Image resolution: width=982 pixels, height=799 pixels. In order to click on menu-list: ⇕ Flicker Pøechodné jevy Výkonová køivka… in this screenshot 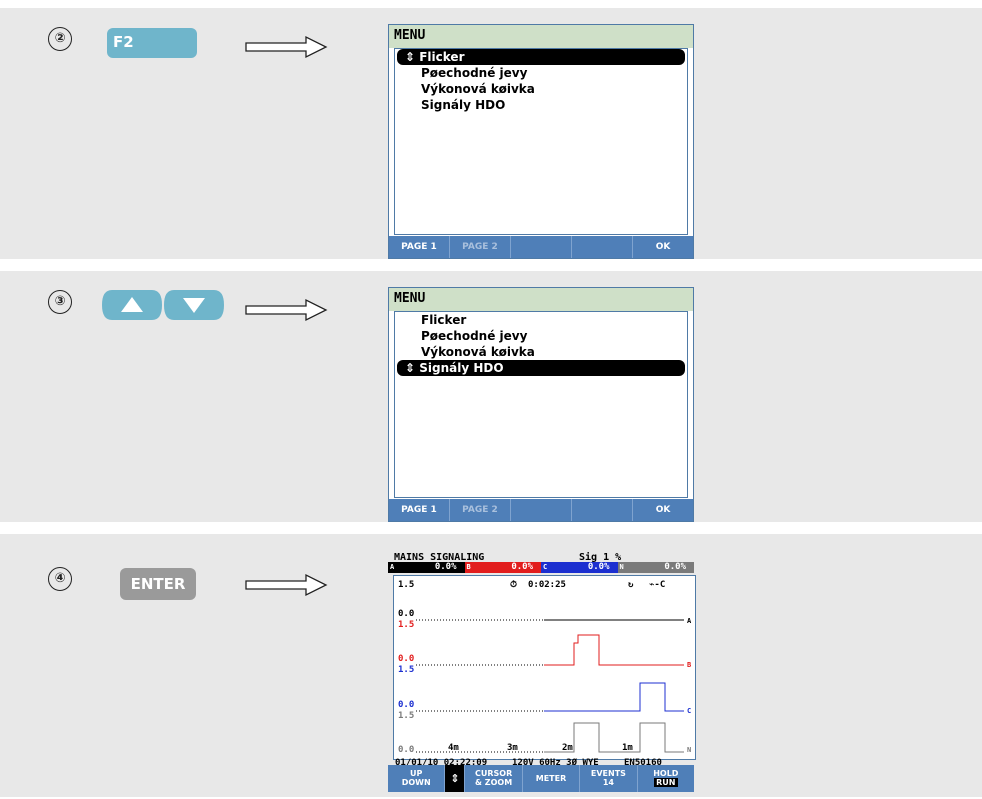, I will do `click(541, 141)`.